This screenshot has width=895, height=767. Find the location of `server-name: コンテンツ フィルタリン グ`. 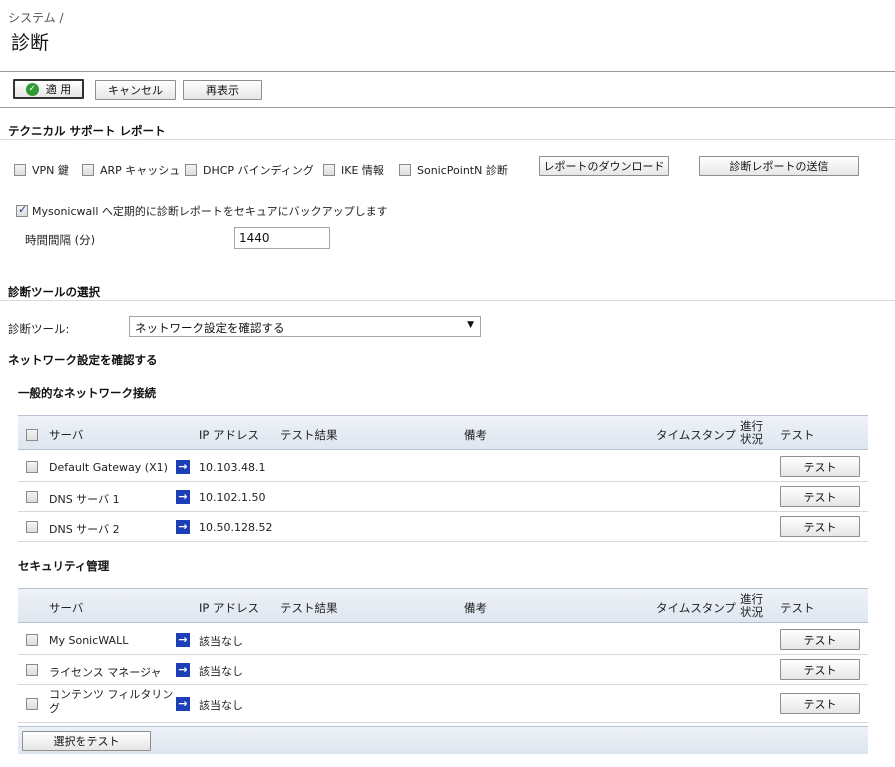

server-name: コンテンツ フィルタリン グ is located at coordinates (111, 701).